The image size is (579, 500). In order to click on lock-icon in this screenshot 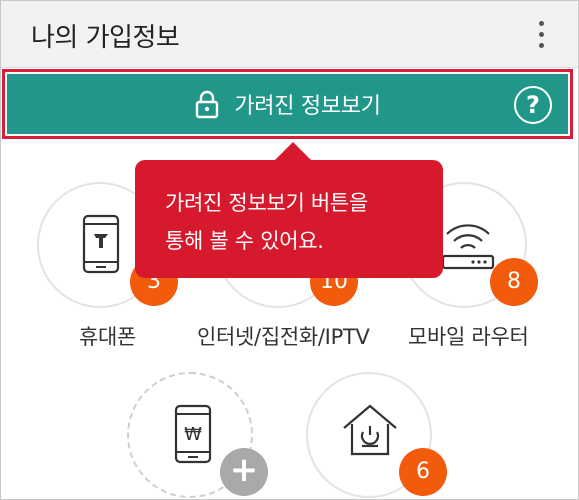, I will do `click(207, 104)`.